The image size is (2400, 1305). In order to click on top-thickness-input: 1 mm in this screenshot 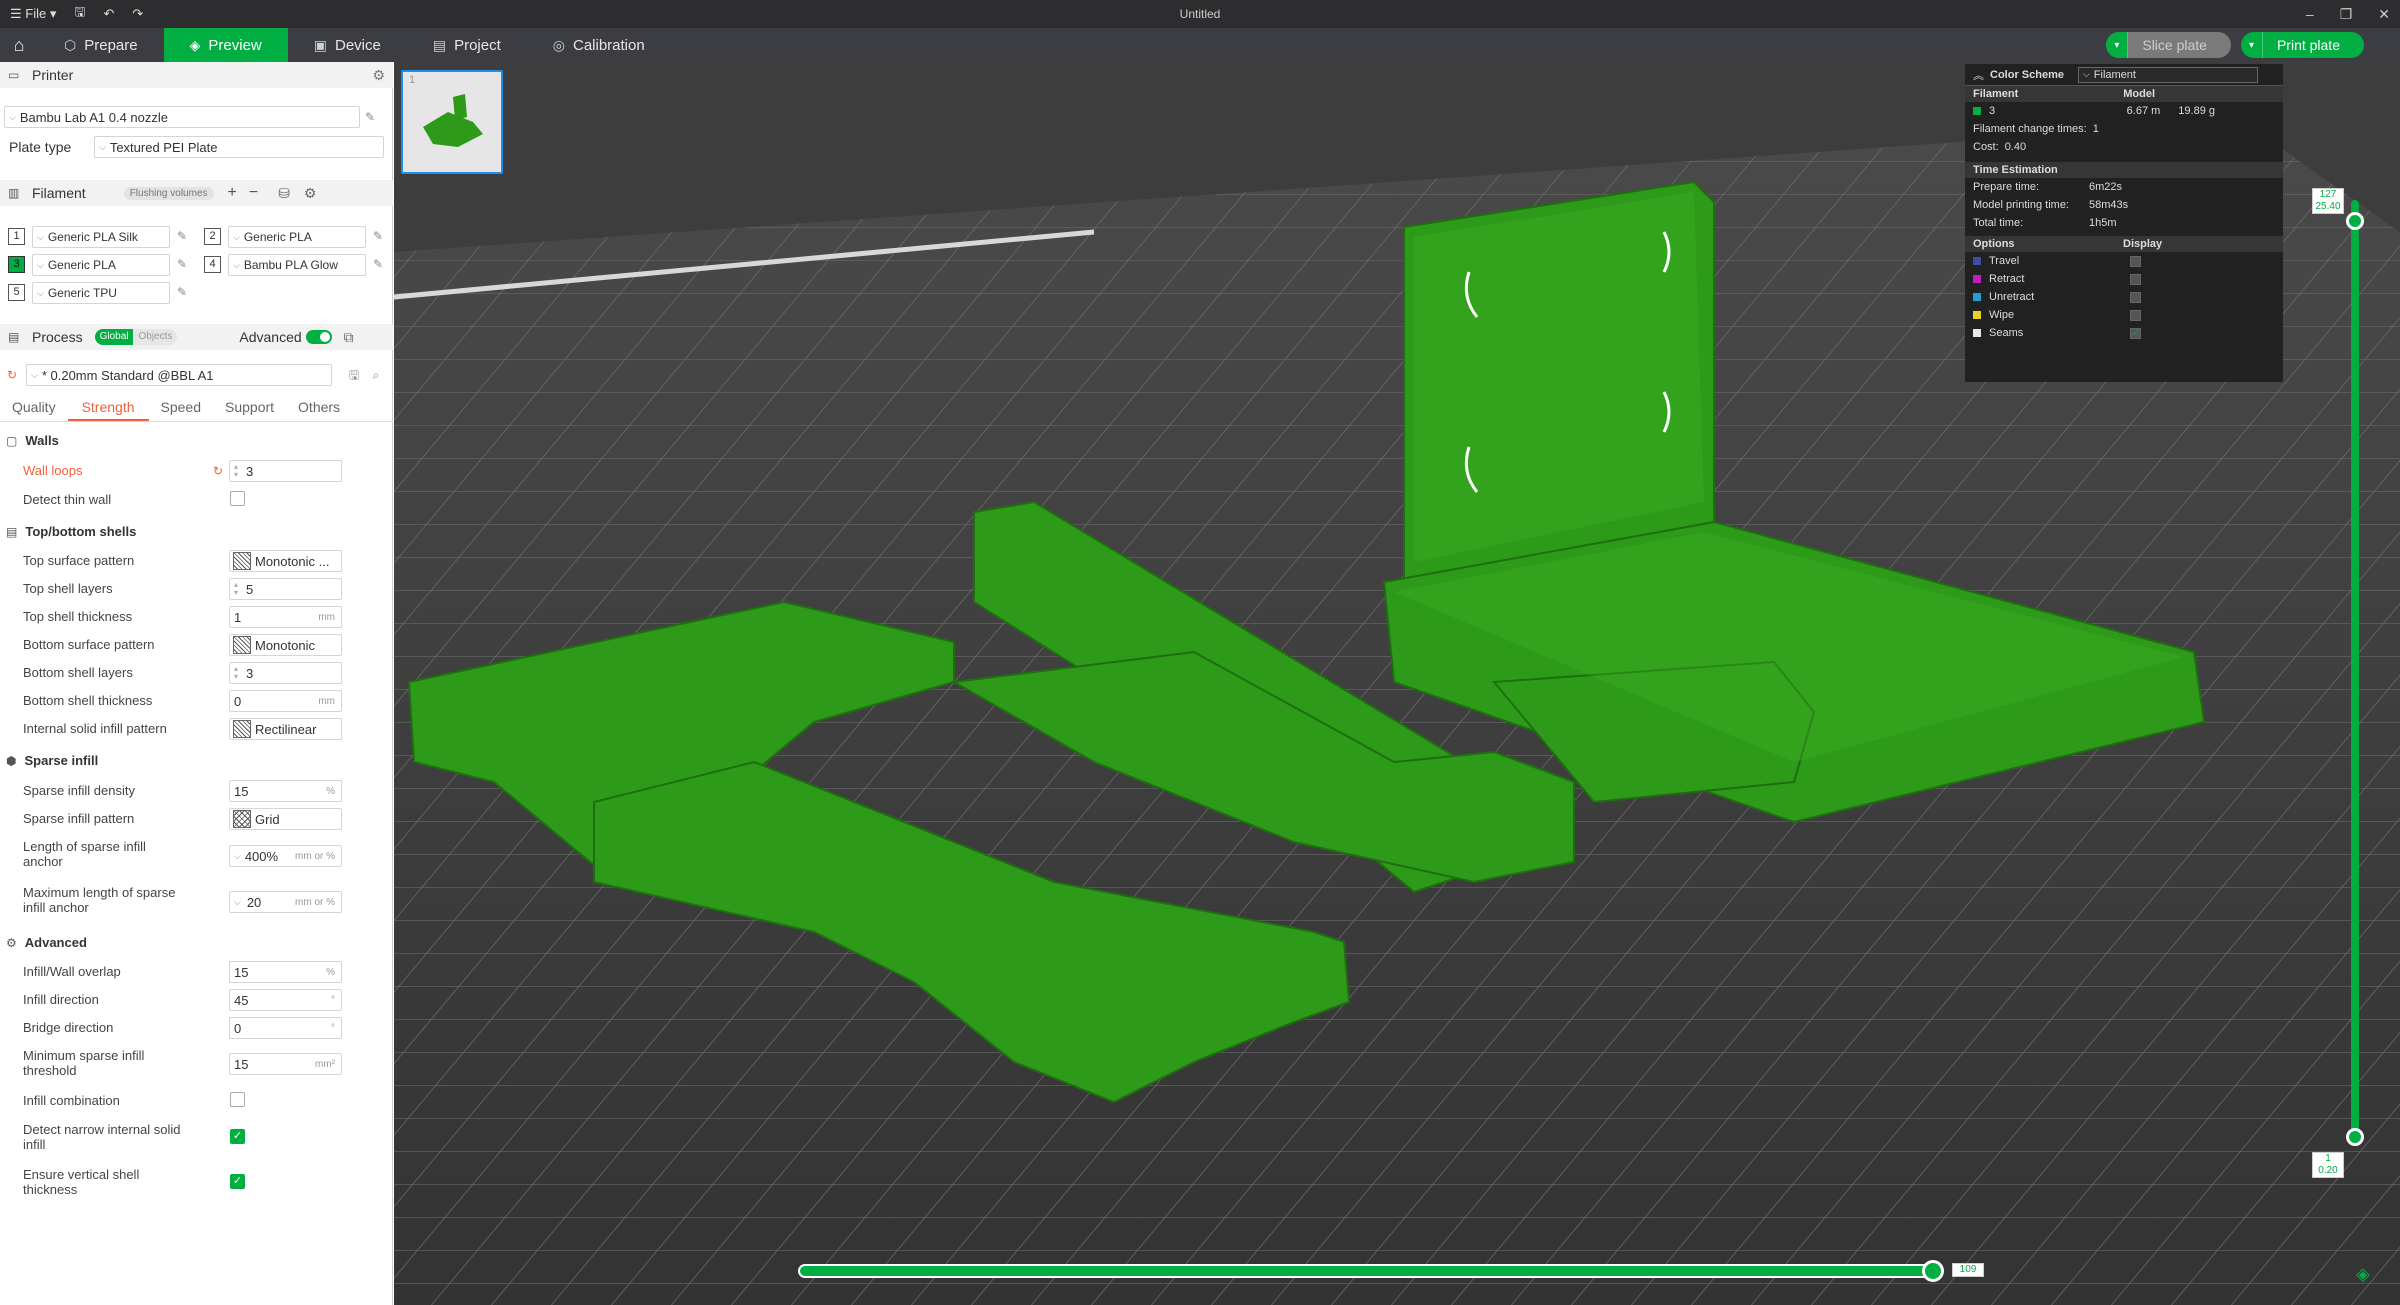, I will do `click(285, 617)`.